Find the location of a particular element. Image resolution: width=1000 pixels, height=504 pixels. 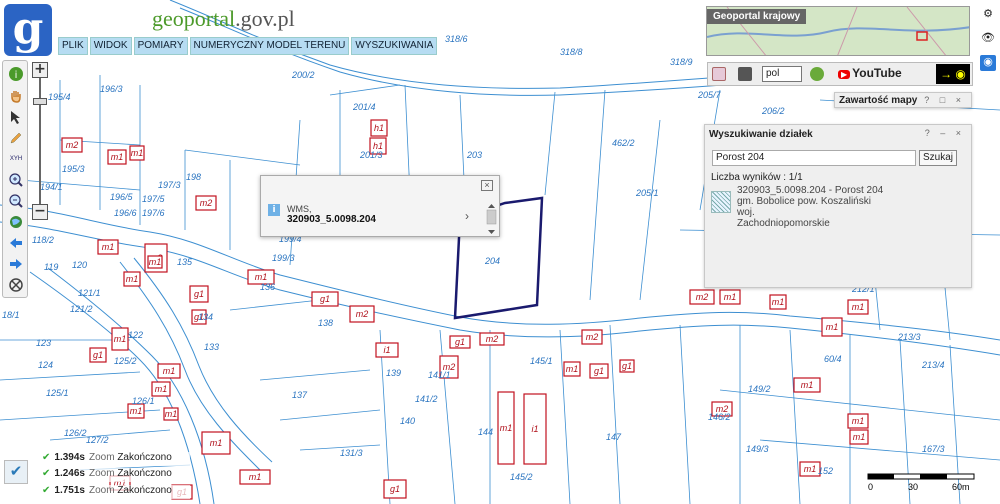

right-side-icons: ⚙ 👁 ◉ is located at coordinates (988, 41).